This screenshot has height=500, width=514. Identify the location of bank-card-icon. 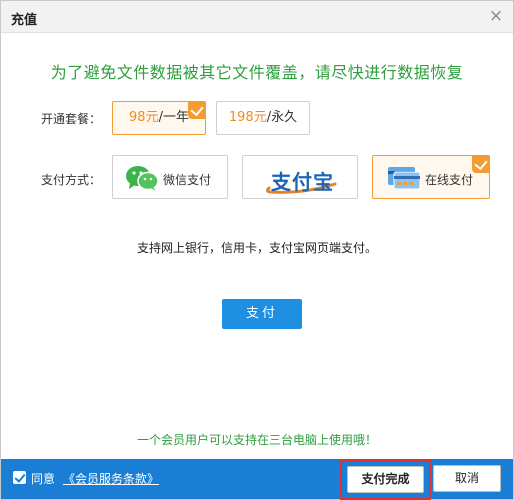
(404, 178).